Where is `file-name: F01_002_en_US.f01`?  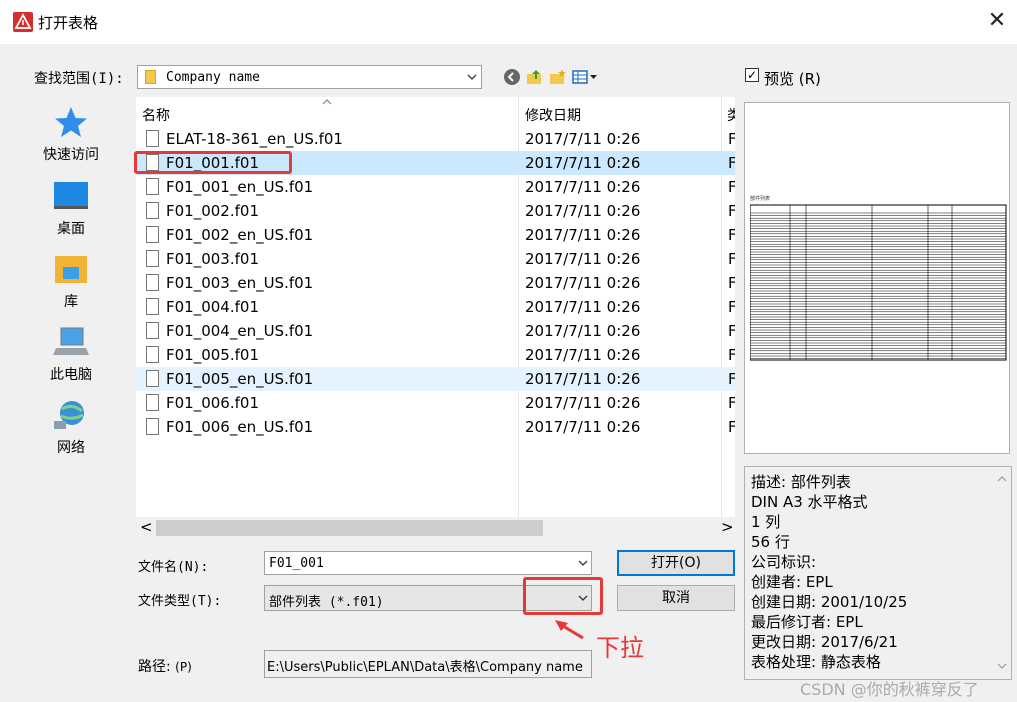 file-name: F01_002_en_US.f01 is located at coordinates (240, 235).